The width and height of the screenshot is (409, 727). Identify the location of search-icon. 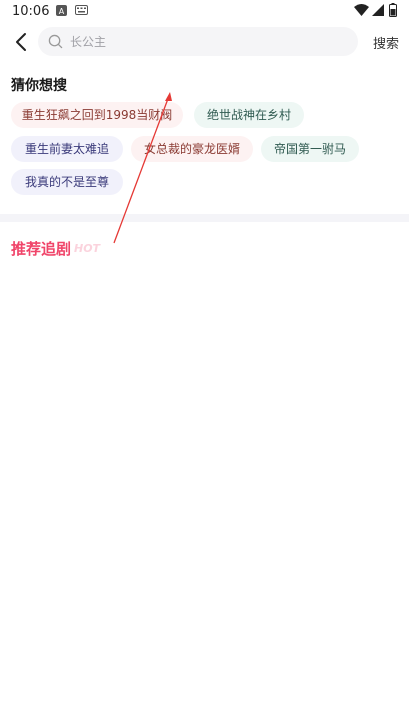
(55, 41).